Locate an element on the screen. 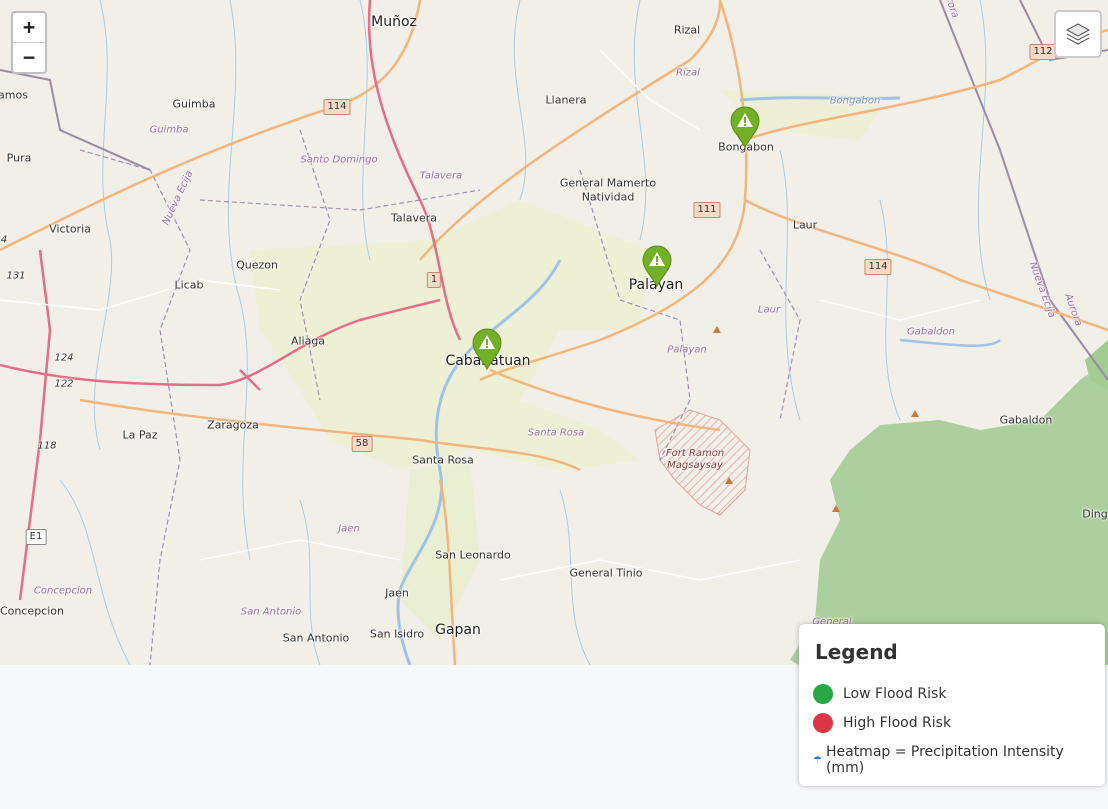 The height and width of the screenshot is (809, 1108). place-label: Zaragoza is located at coordinates (233, 425).